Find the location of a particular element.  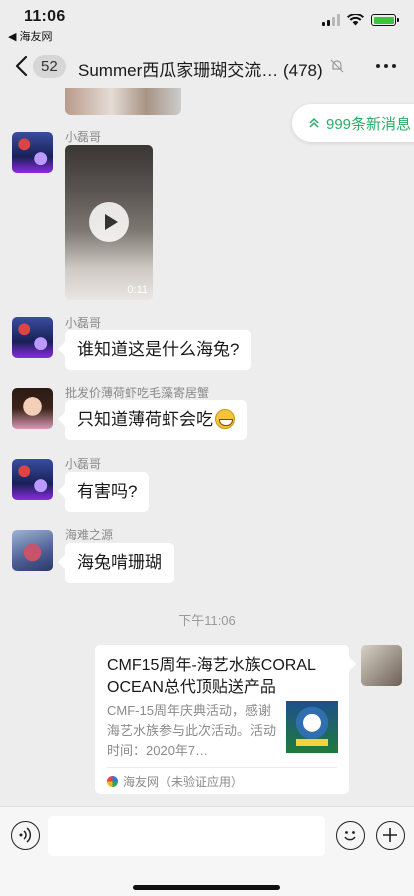

more-options-button is located at coordinates (386, 66).